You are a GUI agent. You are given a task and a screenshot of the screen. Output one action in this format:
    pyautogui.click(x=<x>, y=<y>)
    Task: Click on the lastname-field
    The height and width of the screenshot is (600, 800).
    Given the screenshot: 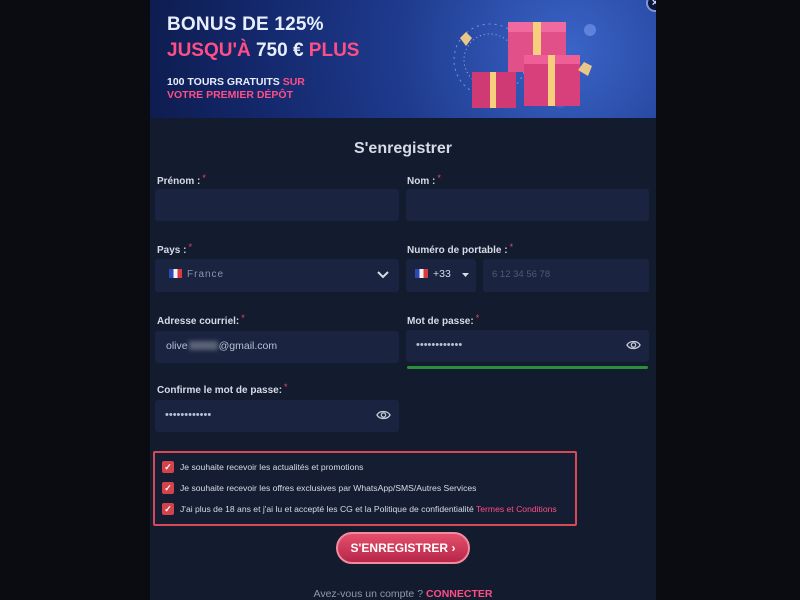 What is the action you would take?
    pyautogui.click(x=527, y=205)
    